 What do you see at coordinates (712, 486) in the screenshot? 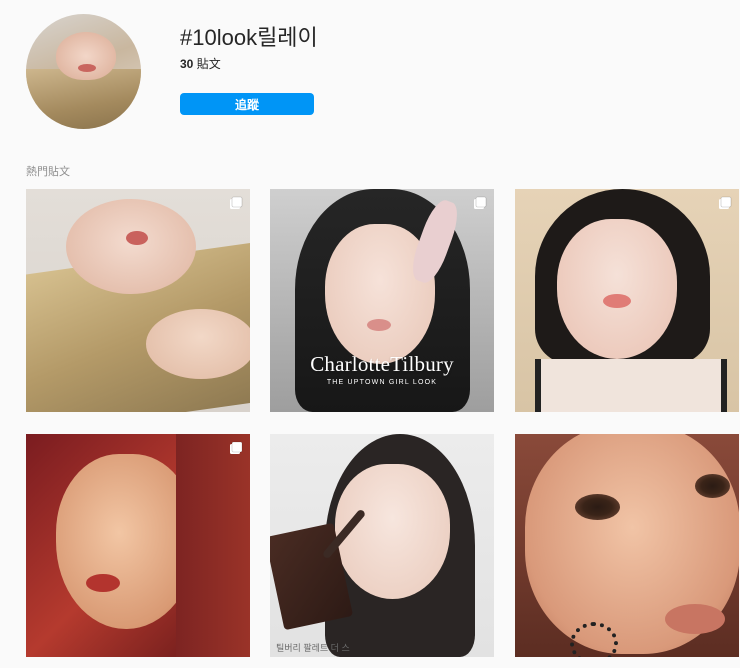
I see `post-6-right-eye` at bounding box center [712, 486].